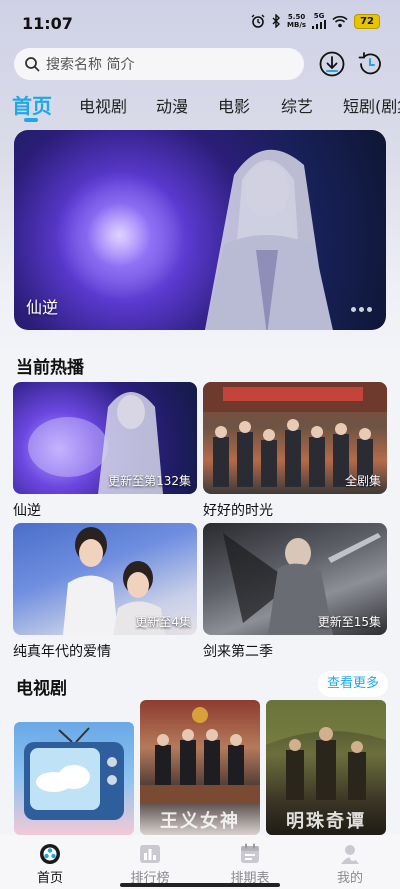  What do you see at coordinates (159, 64) in the screenshot?
I see `search-input: 搜索名称 简介` at bounding box center [159, 64].